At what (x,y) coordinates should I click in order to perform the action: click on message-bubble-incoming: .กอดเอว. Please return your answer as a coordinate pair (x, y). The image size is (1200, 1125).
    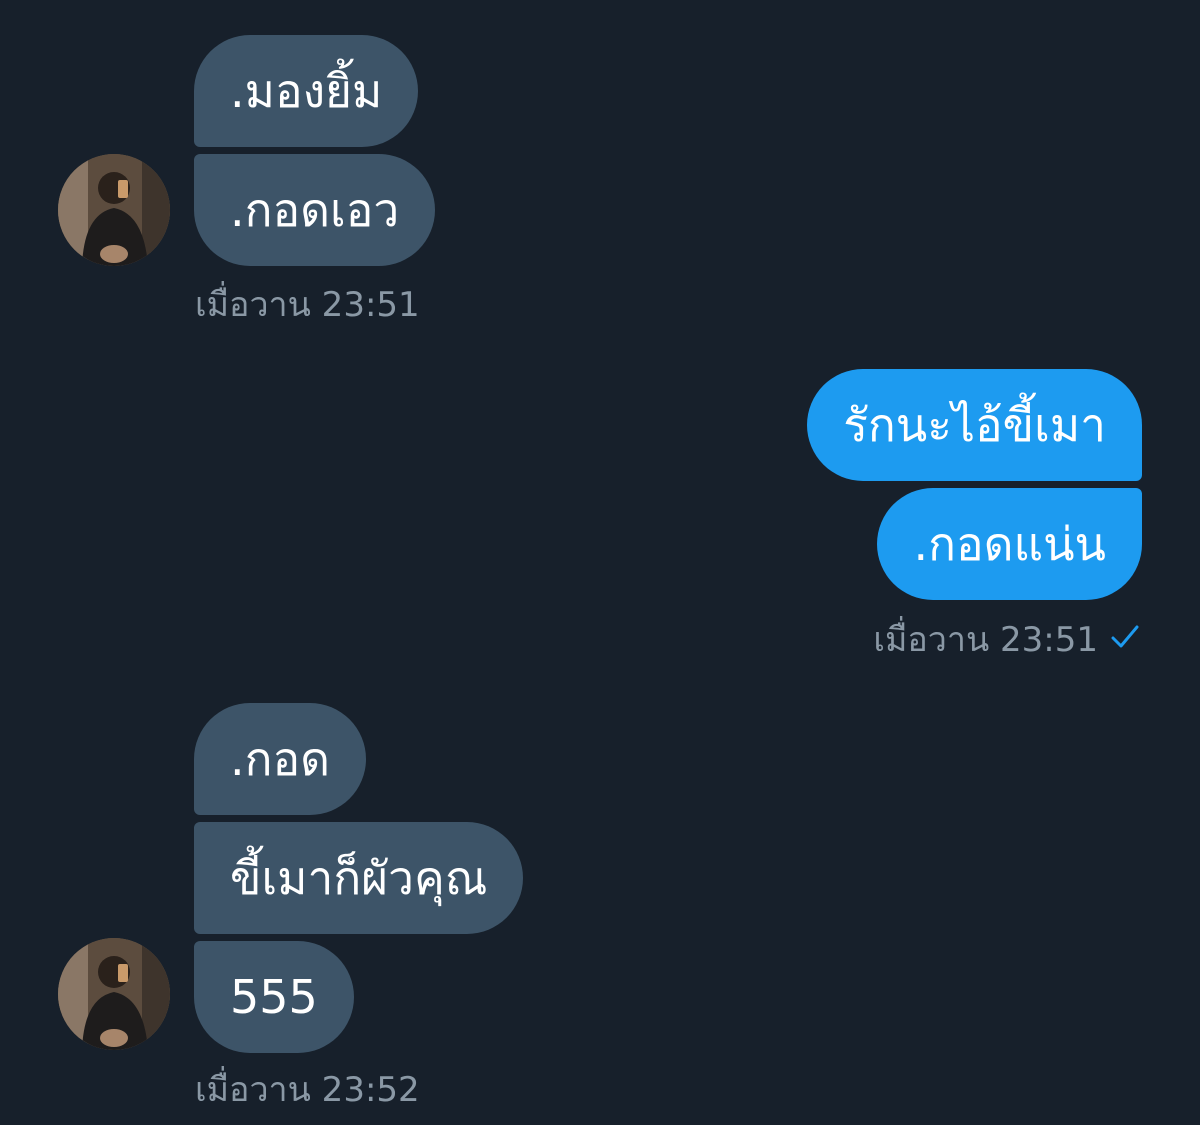
    Looking at the image, I should click on (315, 210).